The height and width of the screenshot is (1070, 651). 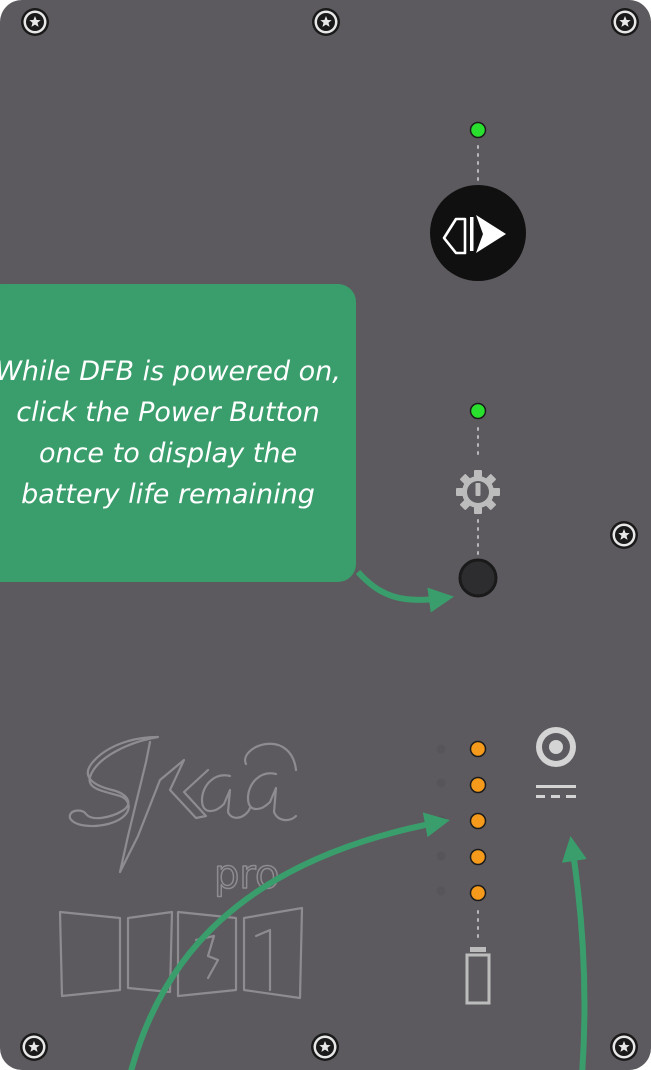 What do you see at coordinates (478, 233) in the screenshot?
I see `bluetooth-mode-icon` at bounding box center [478, 233].